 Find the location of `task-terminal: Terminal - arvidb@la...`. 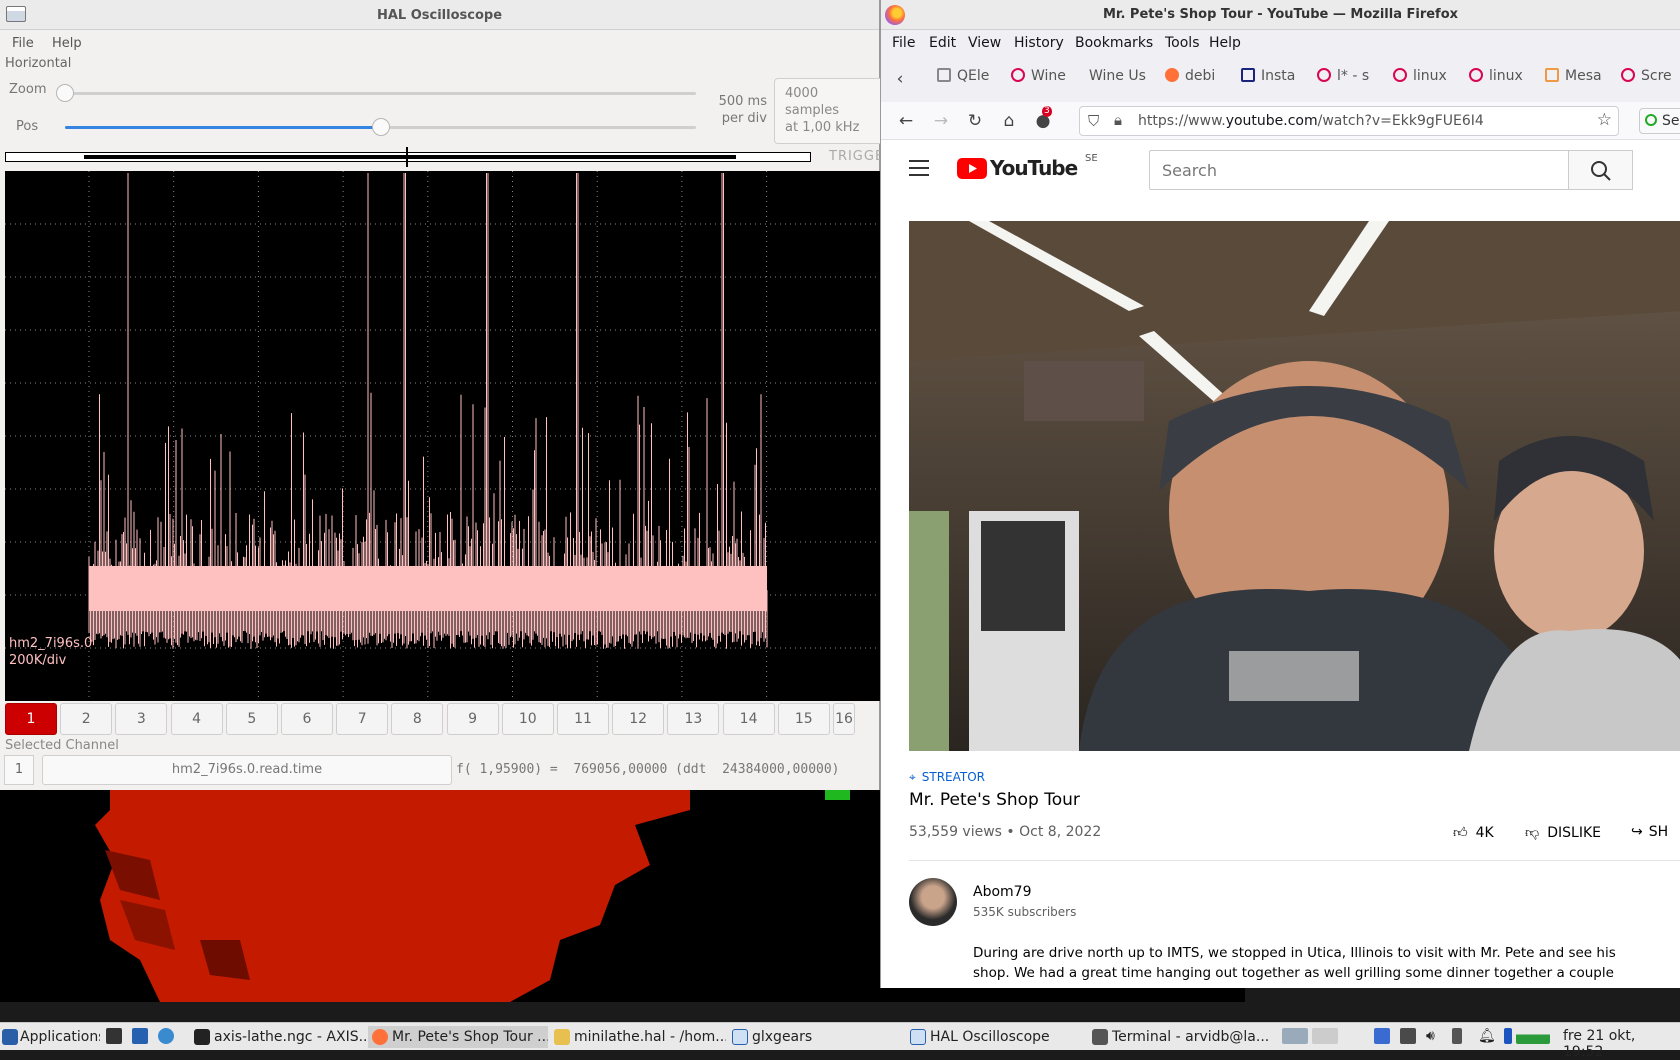

task-terminal: Terminal - arvidb@la... is located at coordinates (1178, 1037).